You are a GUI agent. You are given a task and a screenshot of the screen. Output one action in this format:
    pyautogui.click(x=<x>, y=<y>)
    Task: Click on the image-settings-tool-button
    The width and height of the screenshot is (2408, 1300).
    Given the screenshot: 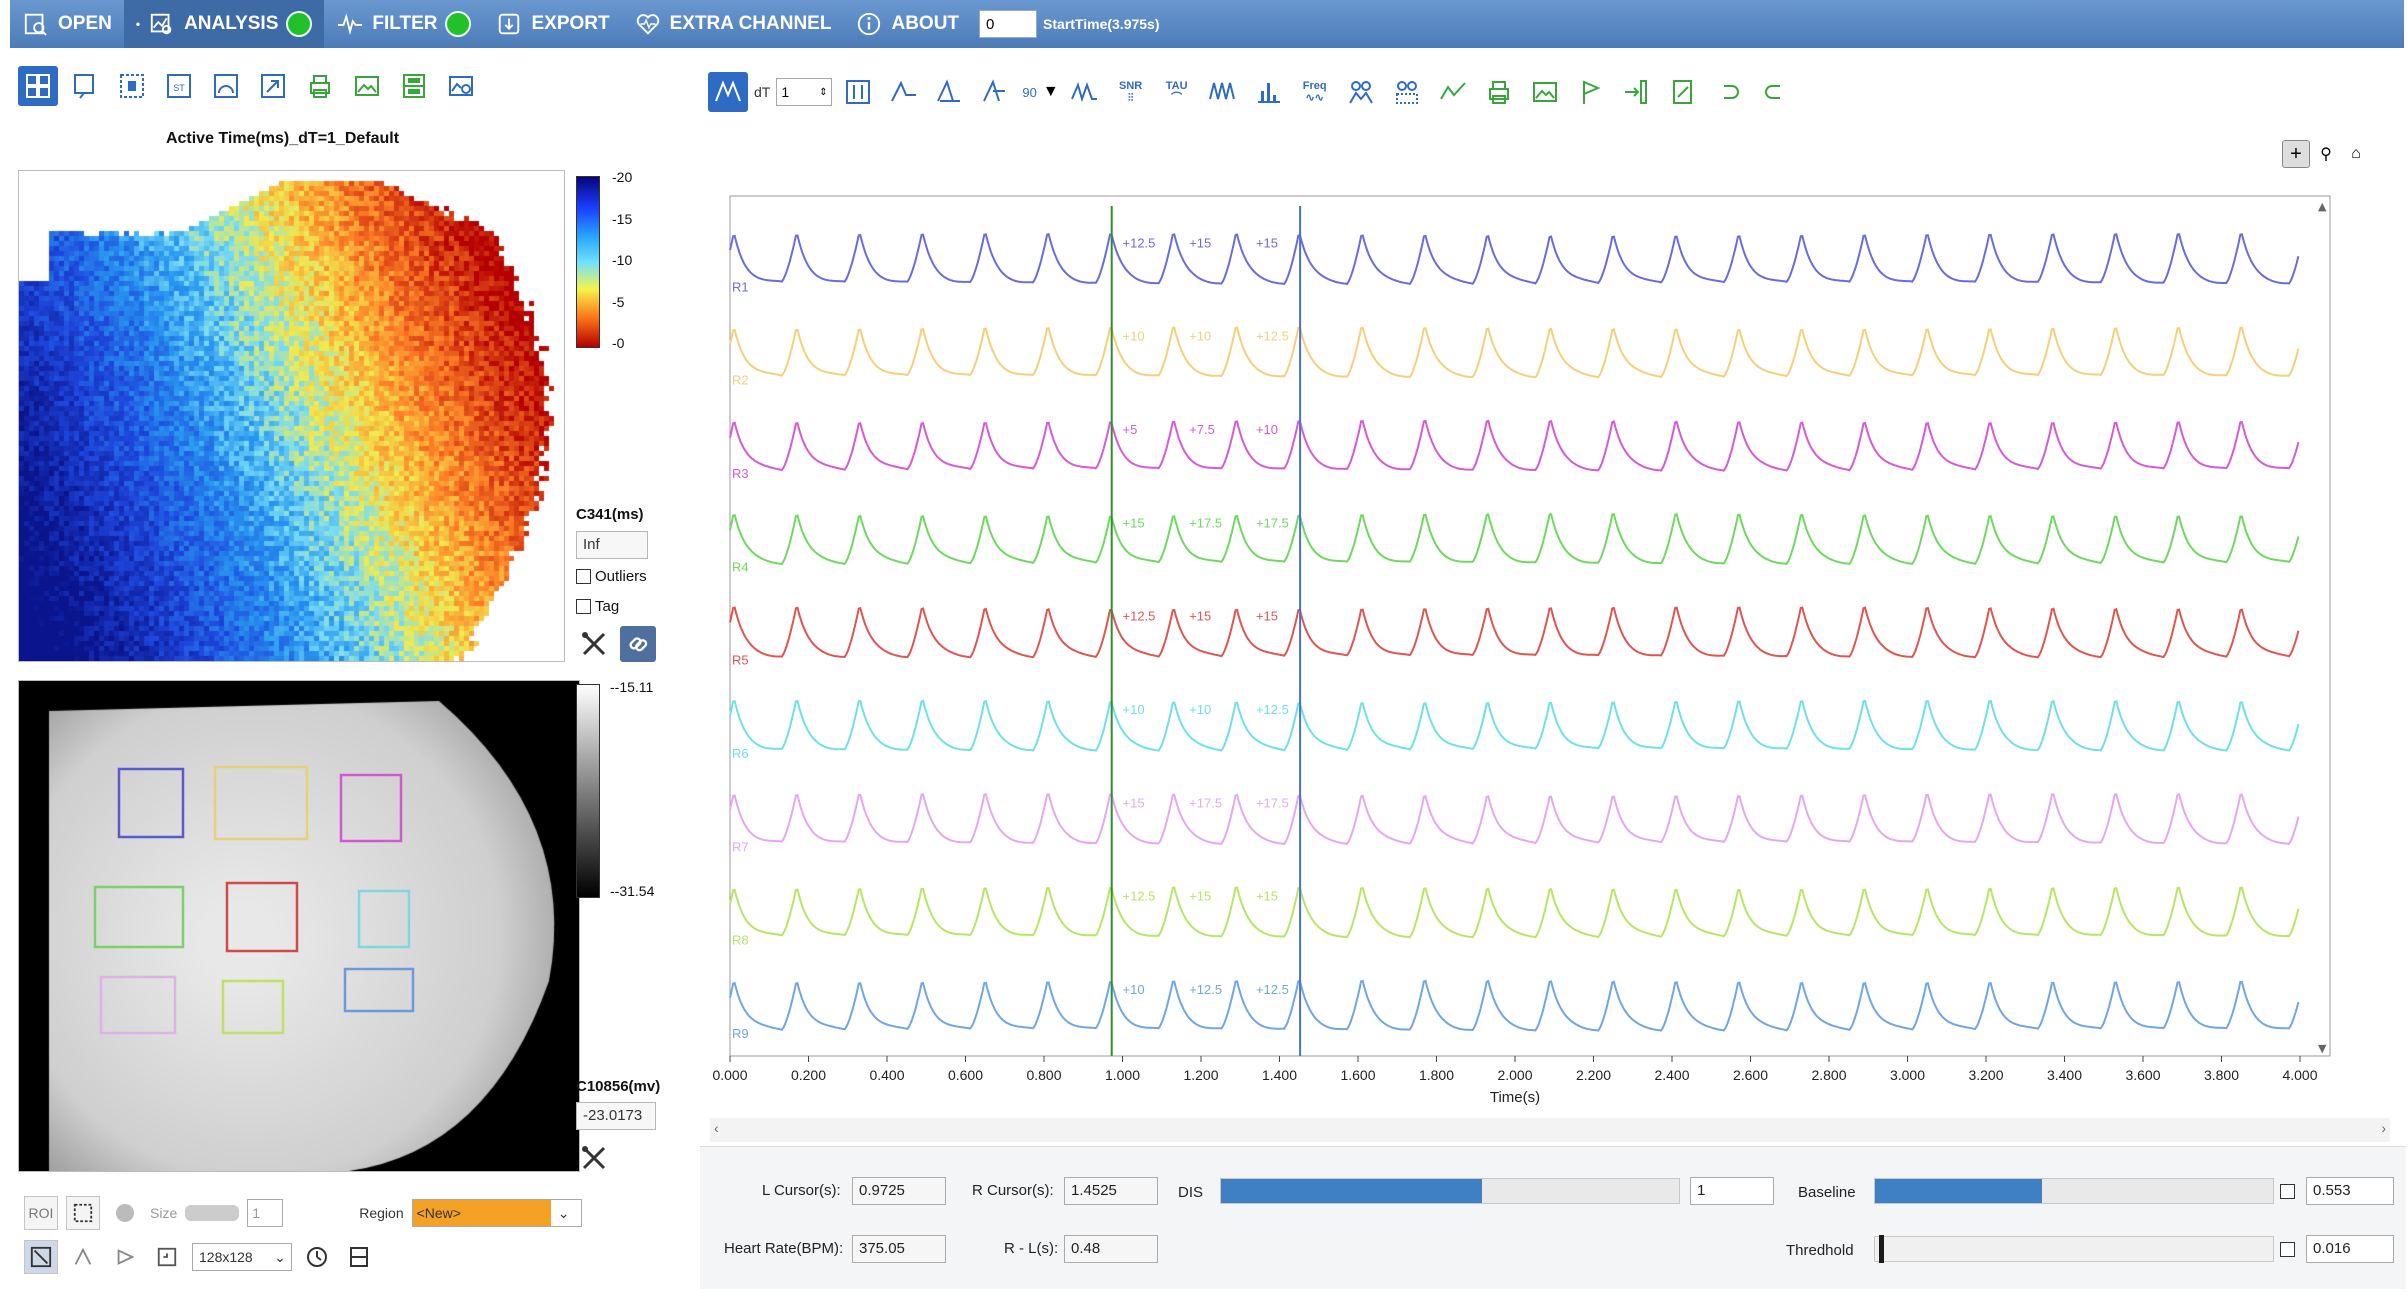 What is the action you would take?
    pyautogui.click(x=594, y=1158)
    